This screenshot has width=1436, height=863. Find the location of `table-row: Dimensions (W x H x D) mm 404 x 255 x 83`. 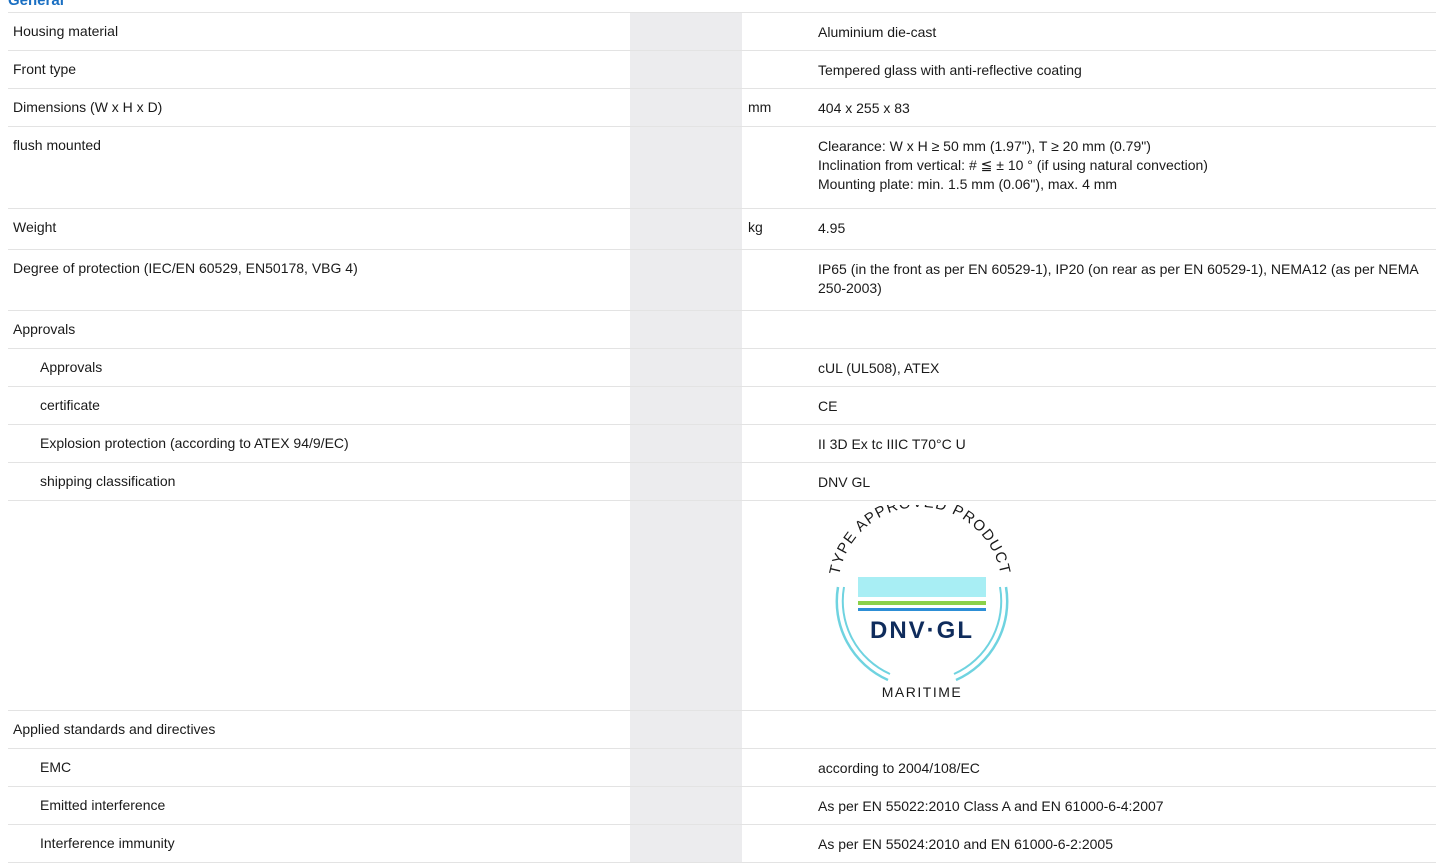

table-row: Dimensions (W x H x D) mm 404 x 255 x 83 is located at coordinates (722, 108).